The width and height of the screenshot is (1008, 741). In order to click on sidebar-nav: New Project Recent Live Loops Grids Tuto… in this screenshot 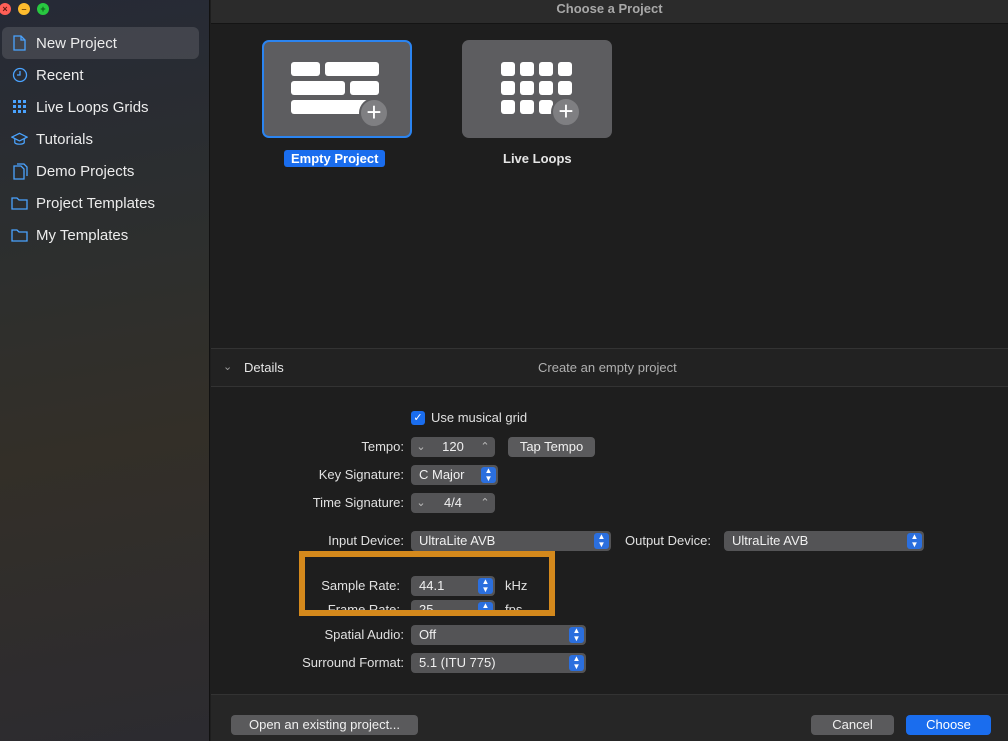, I will do `click(100, 139)`.